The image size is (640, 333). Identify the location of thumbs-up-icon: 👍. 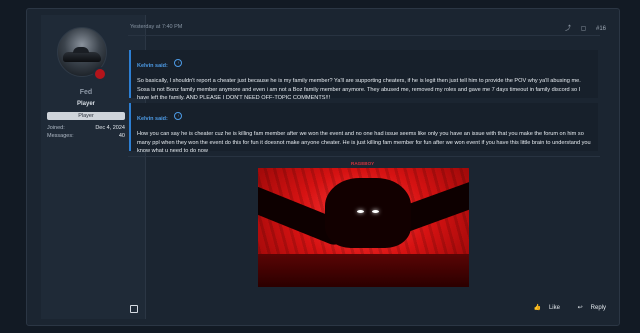
(537, 308).